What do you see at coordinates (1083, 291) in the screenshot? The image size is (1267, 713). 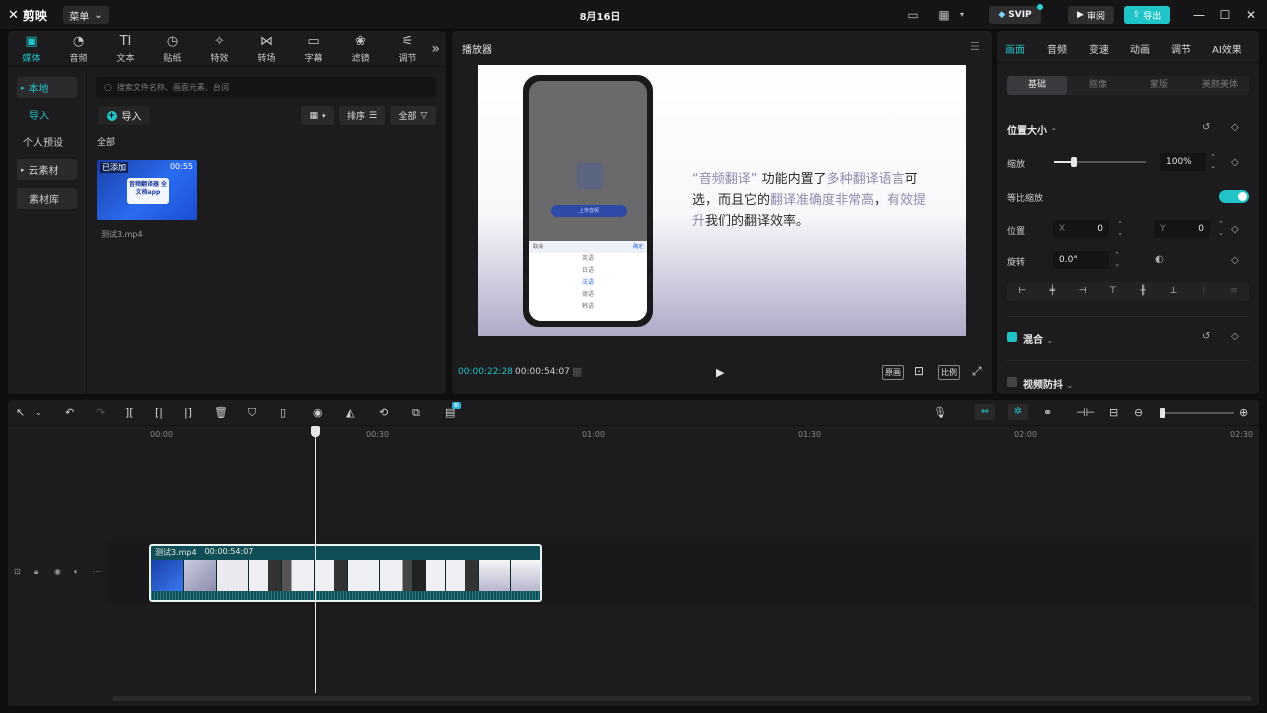 I see `align-right-icon: ⊣` at bounding box center [1083, 291].